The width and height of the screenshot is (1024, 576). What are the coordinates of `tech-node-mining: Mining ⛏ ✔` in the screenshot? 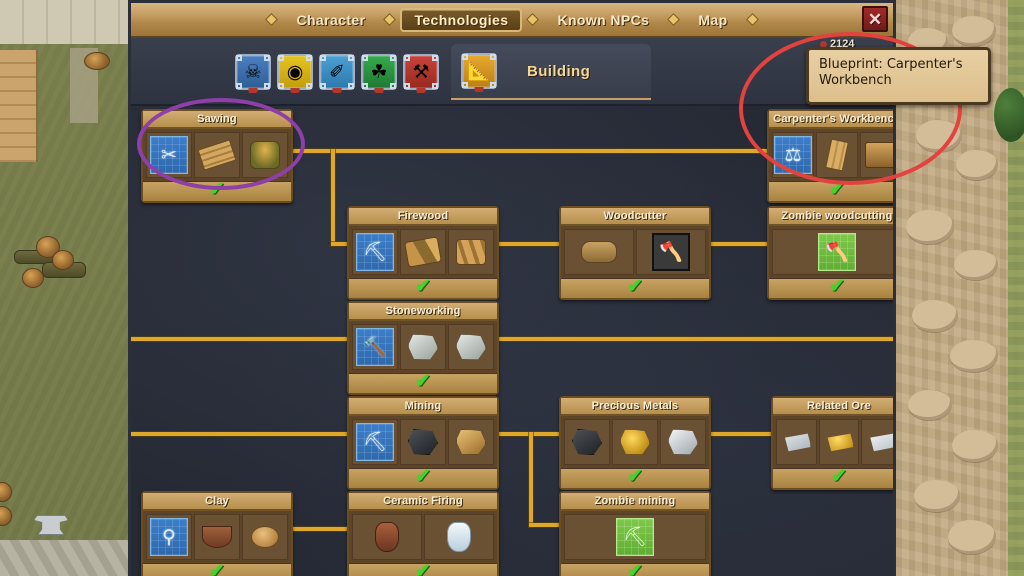 It's located at (423, 443).